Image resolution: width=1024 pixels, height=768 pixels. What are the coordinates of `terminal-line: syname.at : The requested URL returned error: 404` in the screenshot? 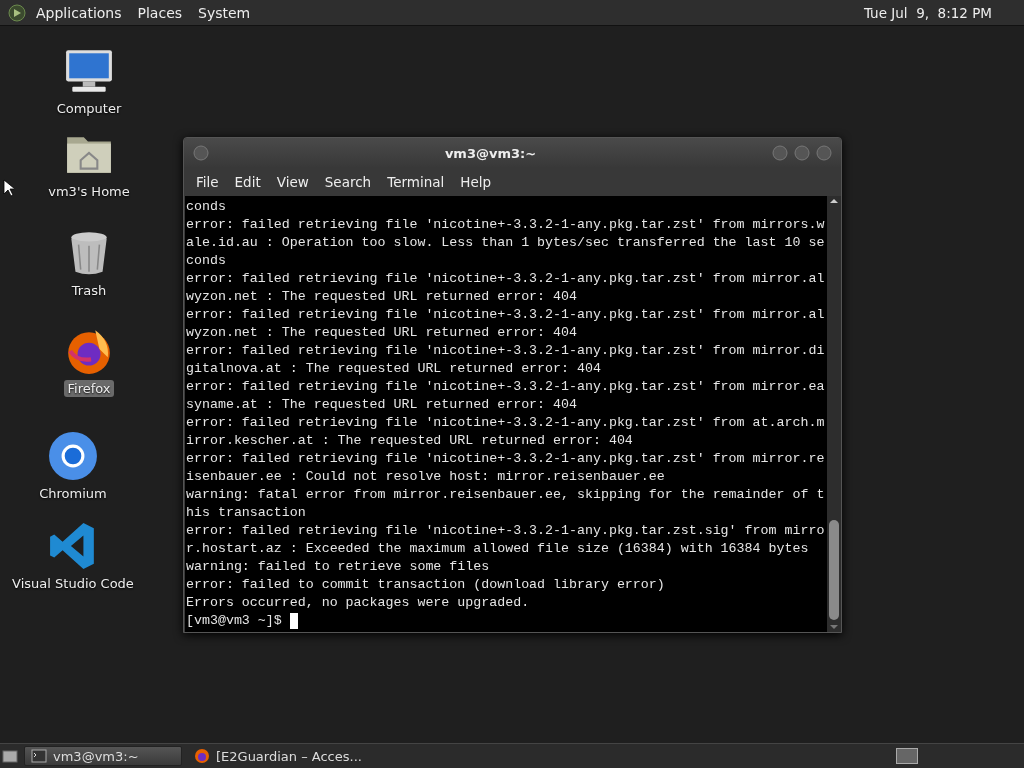 It's located at (381, 405).